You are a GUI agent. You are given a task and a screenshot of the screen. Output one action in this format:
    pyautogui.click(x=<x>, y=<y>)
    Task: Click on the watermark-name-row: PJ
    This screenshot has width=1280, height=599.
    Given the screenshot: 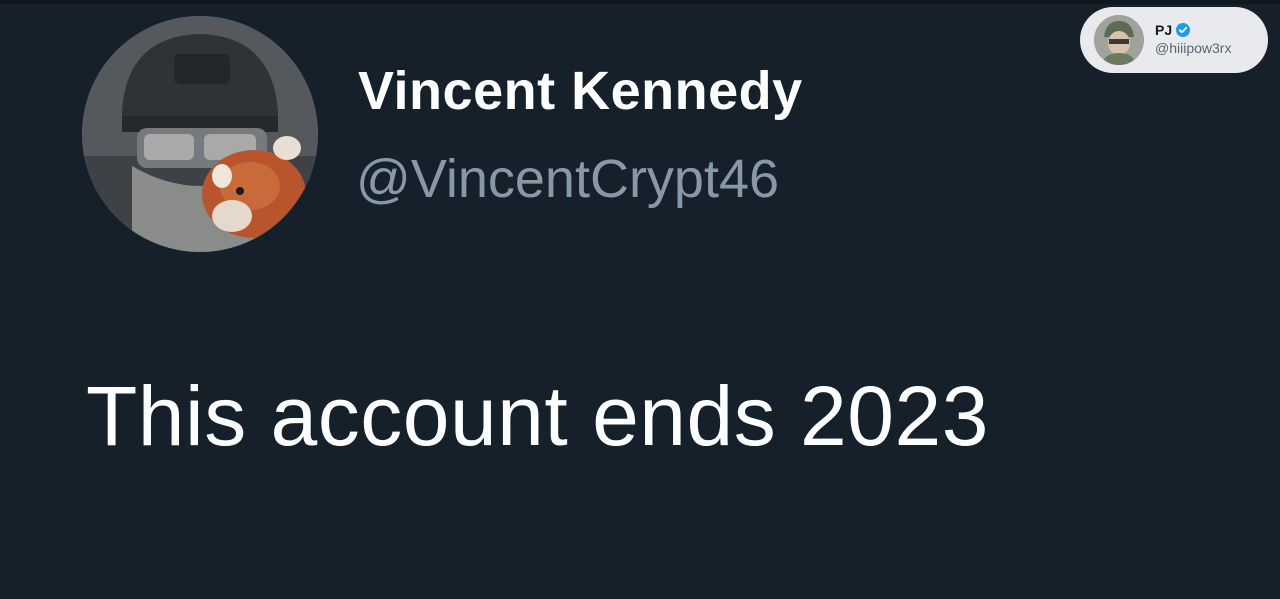 What is the action you would take?
    pyautogui.click(x=1173, y=30)
    